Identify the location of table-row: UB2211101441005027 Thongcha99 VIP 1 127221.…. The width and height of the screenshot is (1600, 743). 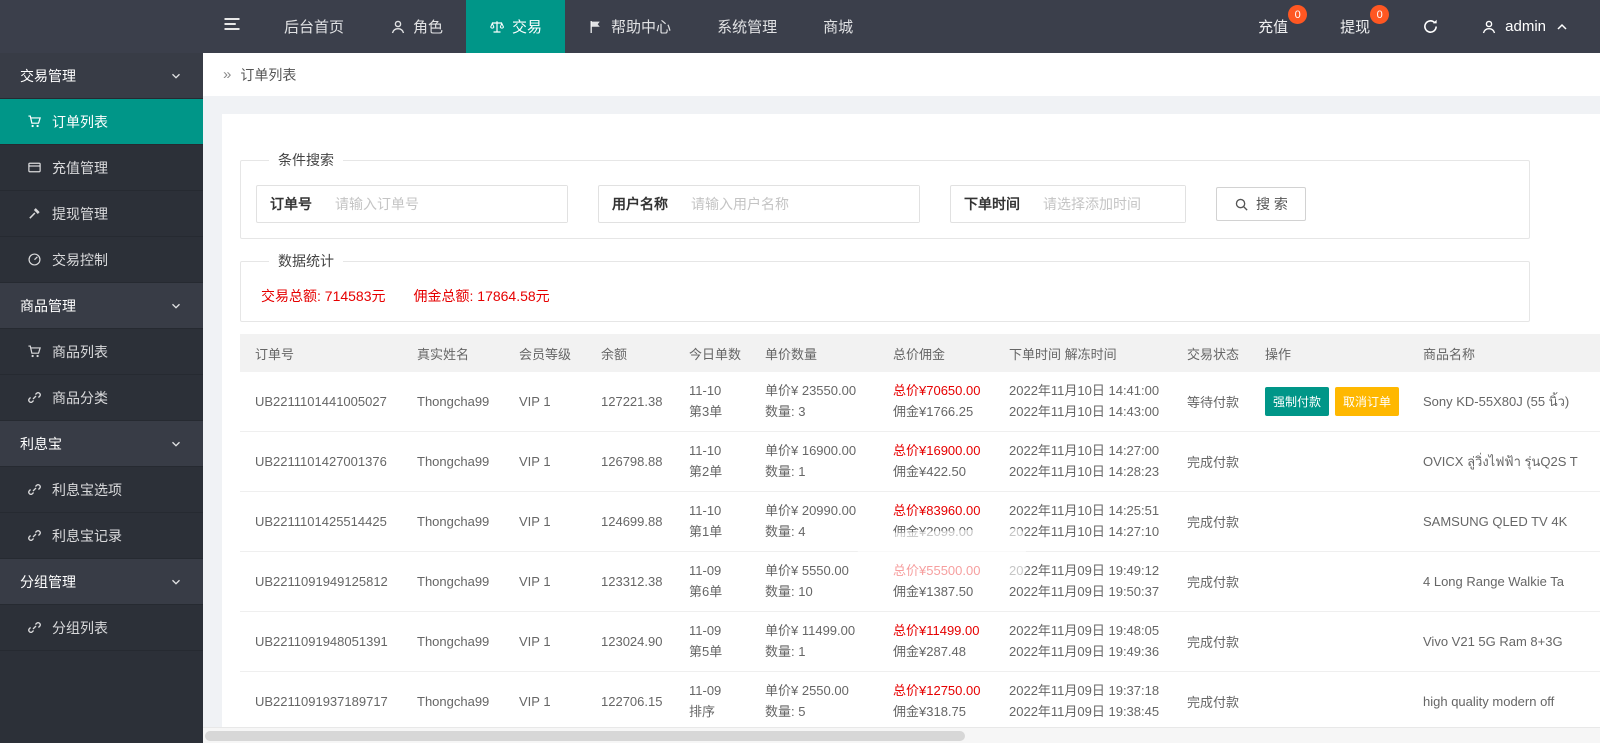
(920, 402).